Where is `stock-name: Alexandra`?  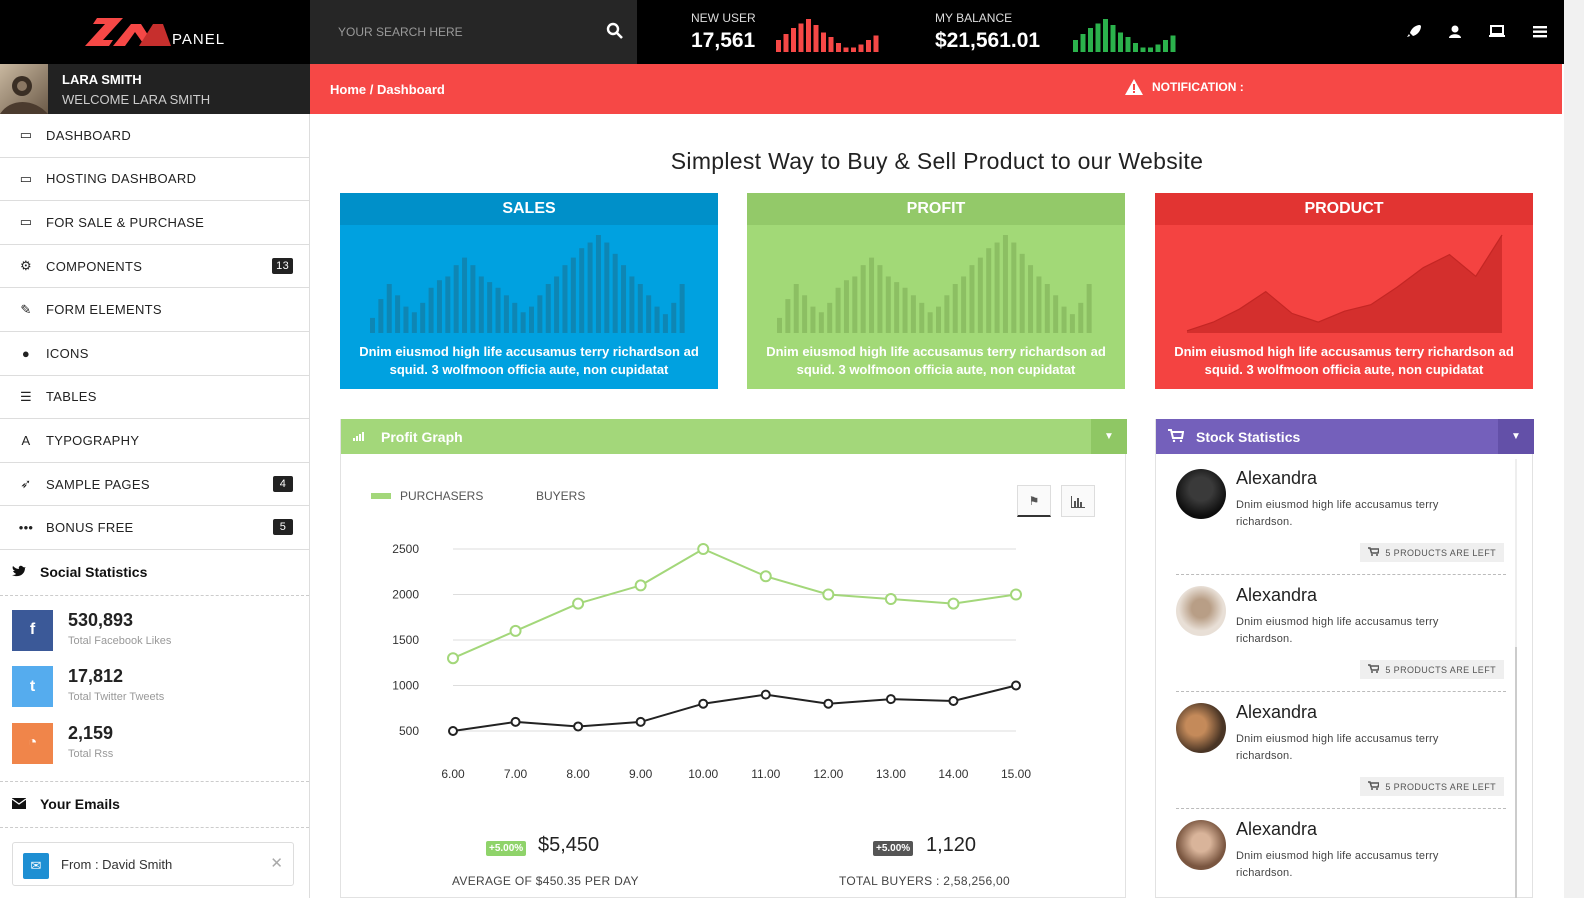 stock-name: Alexandra is located at coordinates (1277, 712).